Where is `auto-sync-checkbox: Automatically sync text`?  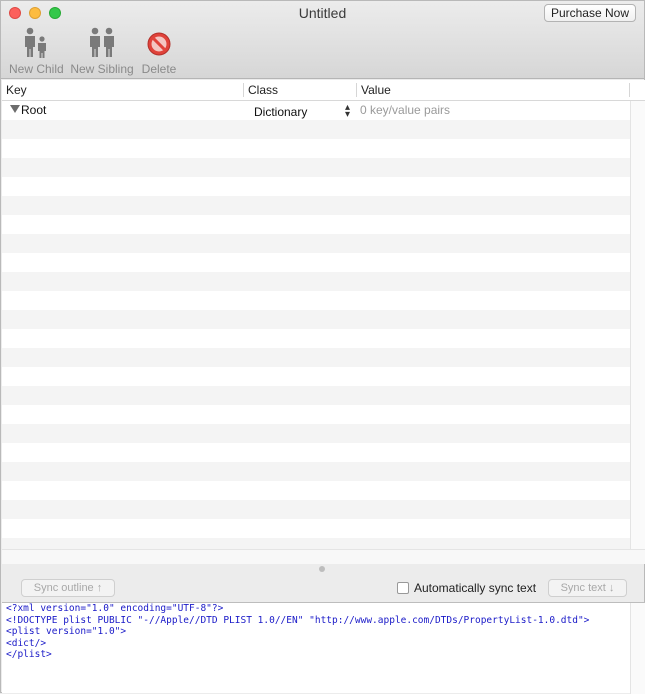
auto-sync-checkbox: Automatically sync text is located at coordinates (466, 588).